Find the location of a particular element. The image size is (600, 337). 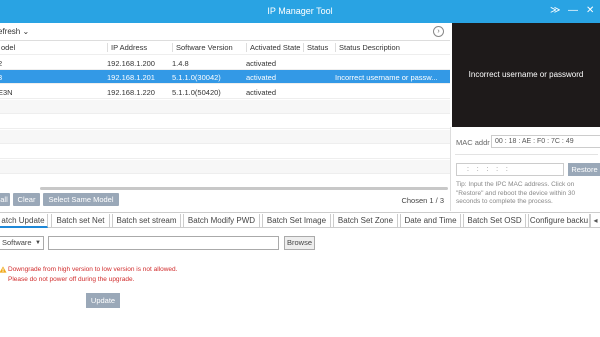

tab-batch-modify-pwd: Batch Modify PWD is located at coordinates (221, 221).